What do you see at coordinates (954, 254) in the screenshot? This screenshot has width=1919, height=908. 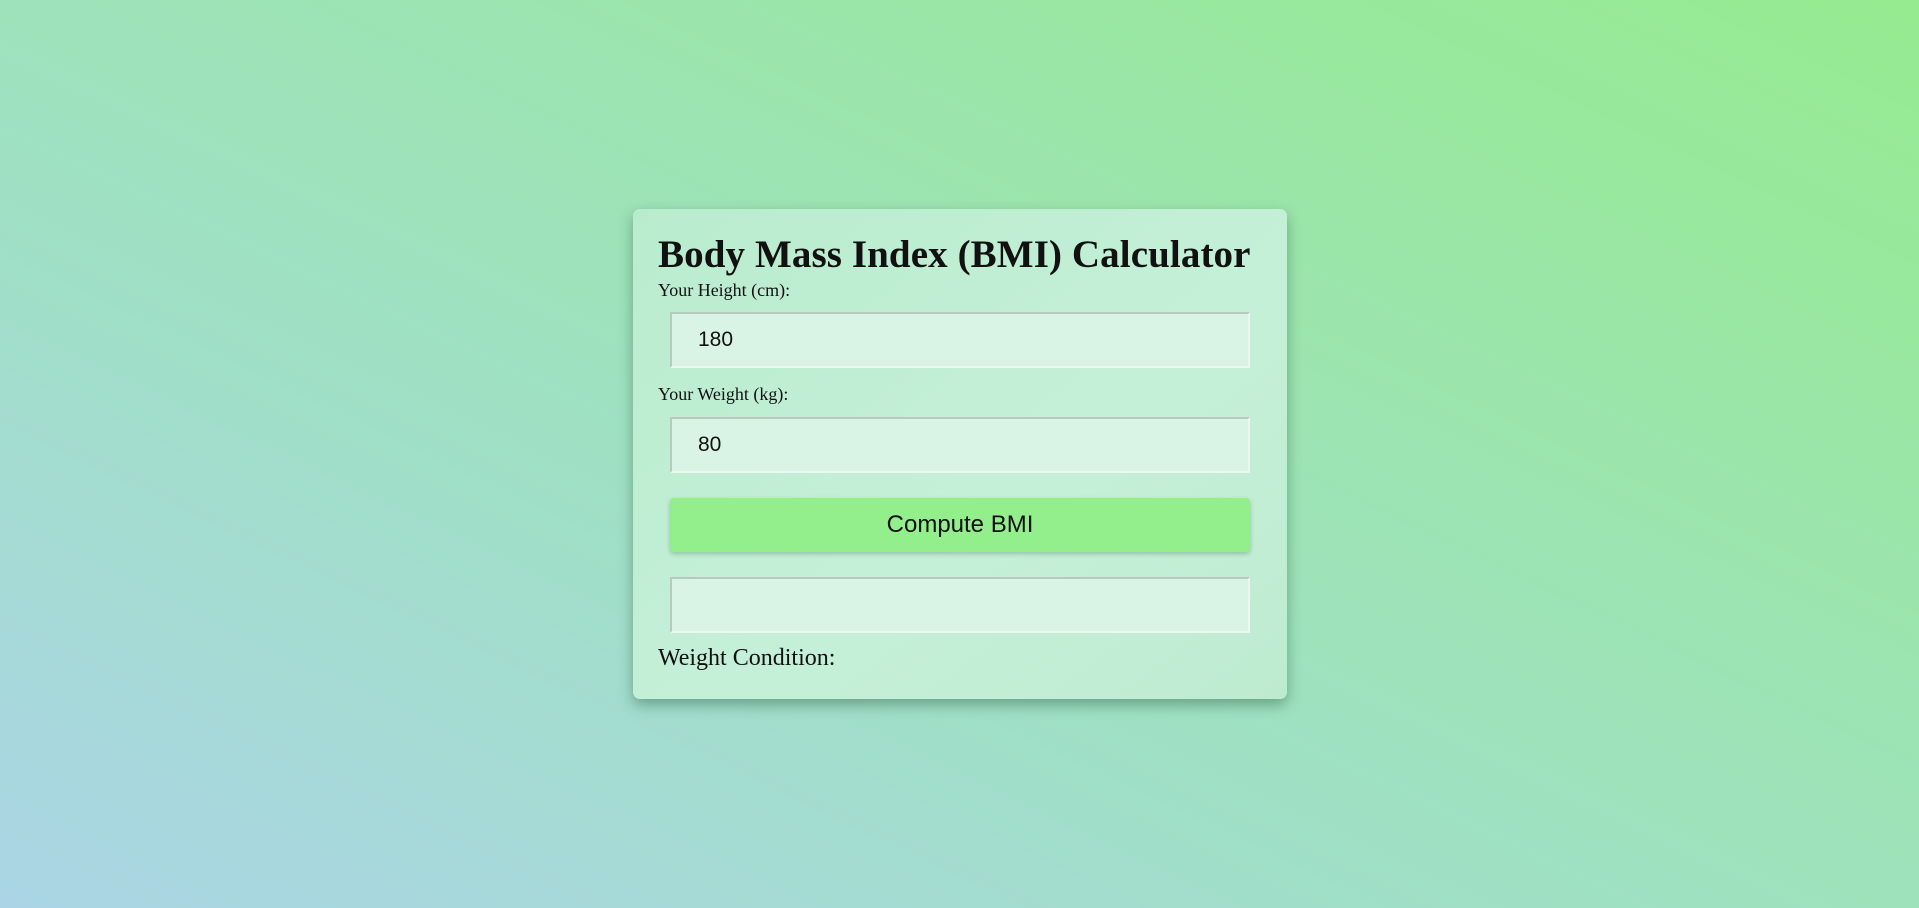 I see `page-title: Body Mass Index (BMI) Calculator` at bounding box center [954, 254].